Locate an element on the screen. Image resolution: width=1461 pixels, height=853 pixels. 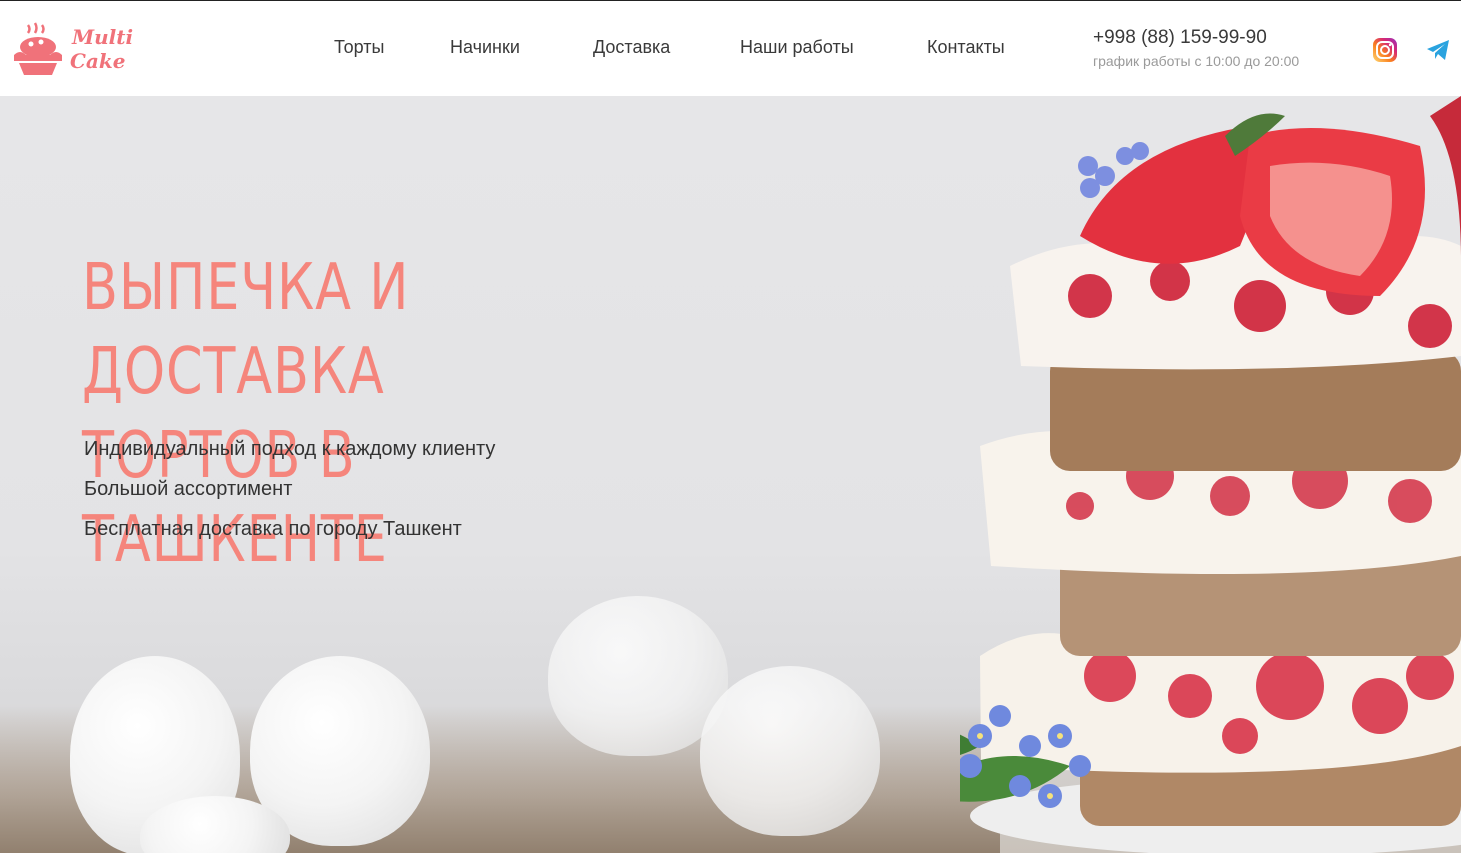
nav-item-fillings: Начинки is located at coordinates (485, 47).